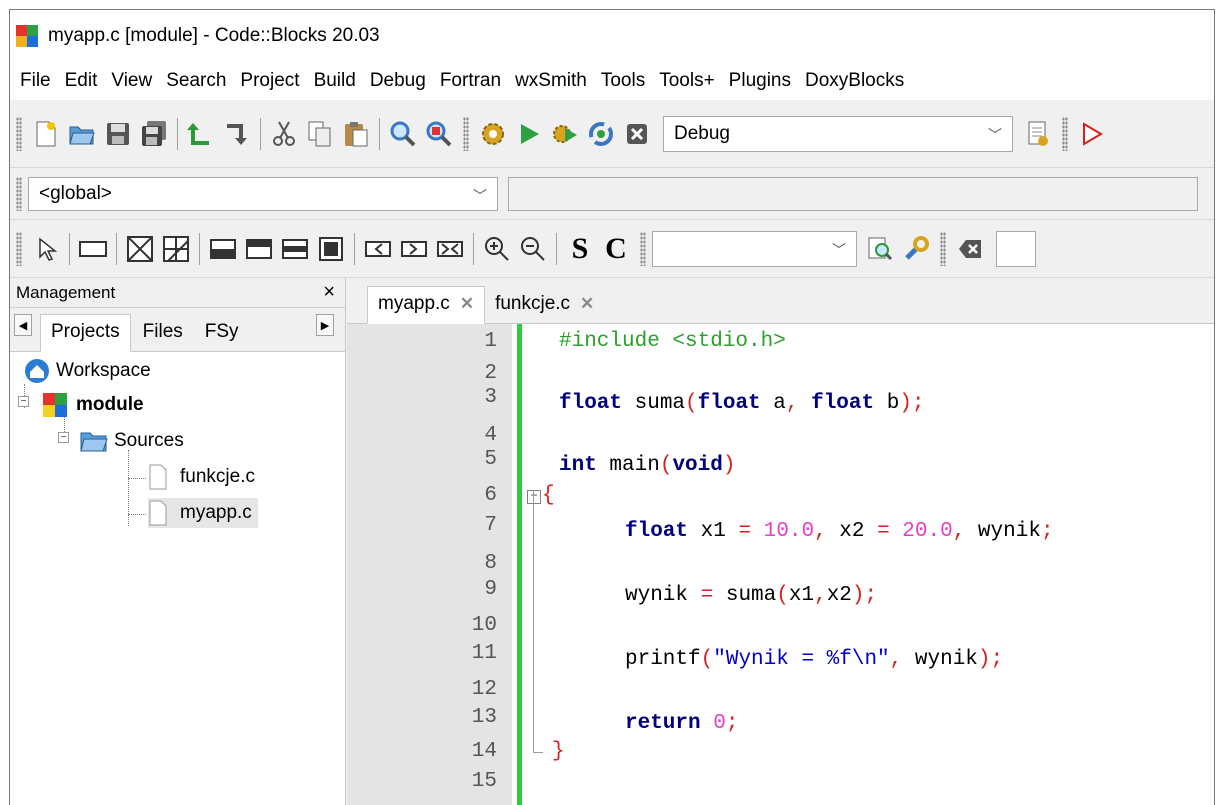 This screenshot has height=805, width=1224. I want to click on grid-sizer-icon, so click(176, 249).